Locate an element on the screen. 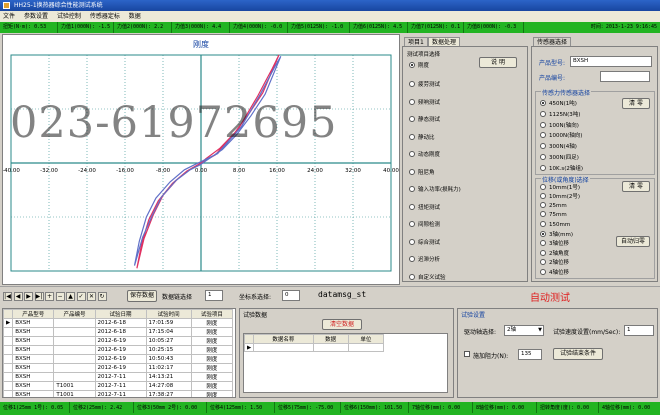 This screenshot has height=415, width=660. serial-input is located at coordinates (625, 76).